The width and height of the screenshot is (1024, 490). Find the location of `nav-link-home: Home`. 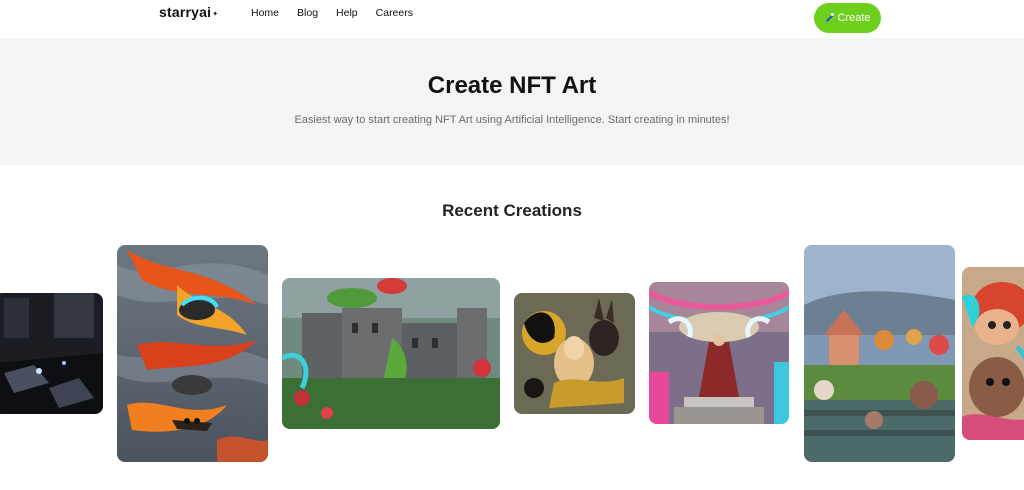

nav-link-home: Home is located at coordinates (265, 13).